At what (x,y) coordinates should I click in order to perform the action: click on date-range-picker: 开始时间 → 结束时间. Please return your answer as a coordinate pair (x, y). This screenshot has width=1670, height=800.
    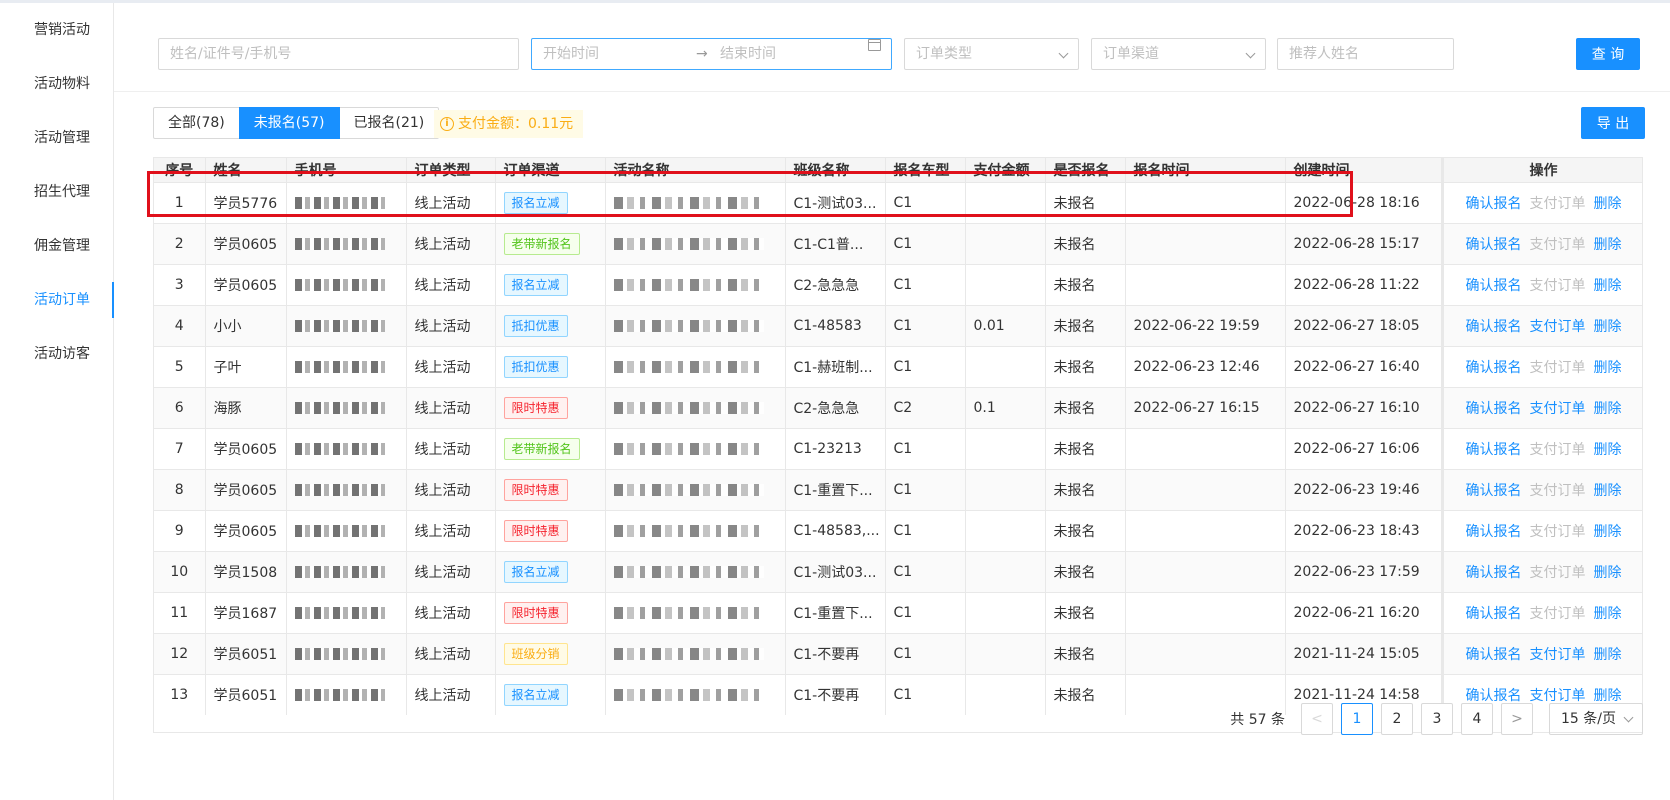
    Looking at the image, I should click on (711, 54).